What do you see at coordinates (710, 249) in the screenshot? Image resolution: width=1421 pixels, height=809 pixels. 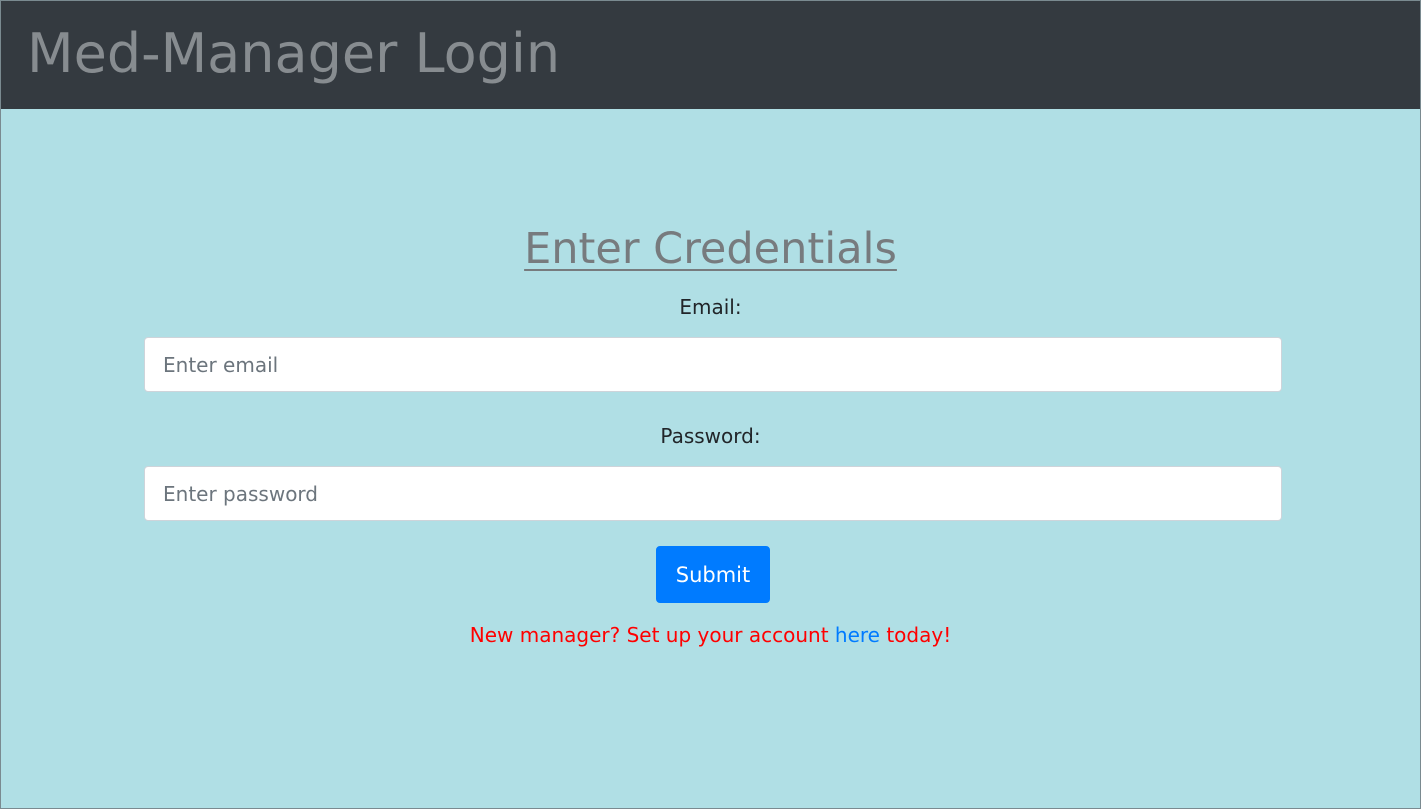 I see `form-heading: Enter Credentials` at bounding box center [710, 249].